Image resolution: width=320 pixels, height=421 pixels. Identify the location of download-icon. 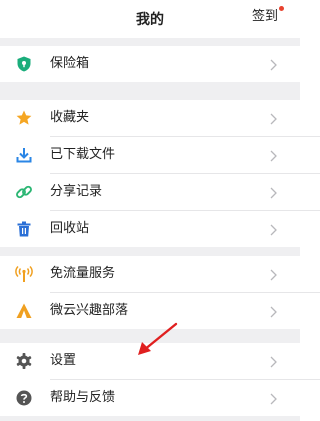
(24, 155).